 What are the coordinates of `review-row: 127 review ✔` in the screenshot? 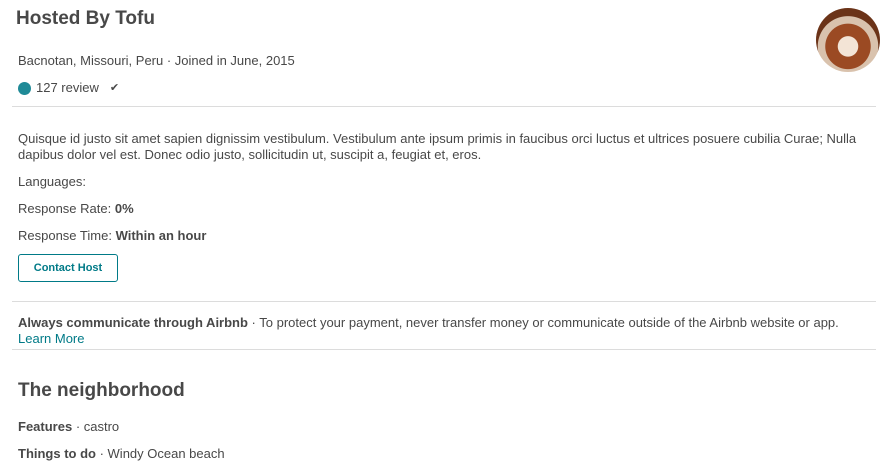 It's located at (68, 88).